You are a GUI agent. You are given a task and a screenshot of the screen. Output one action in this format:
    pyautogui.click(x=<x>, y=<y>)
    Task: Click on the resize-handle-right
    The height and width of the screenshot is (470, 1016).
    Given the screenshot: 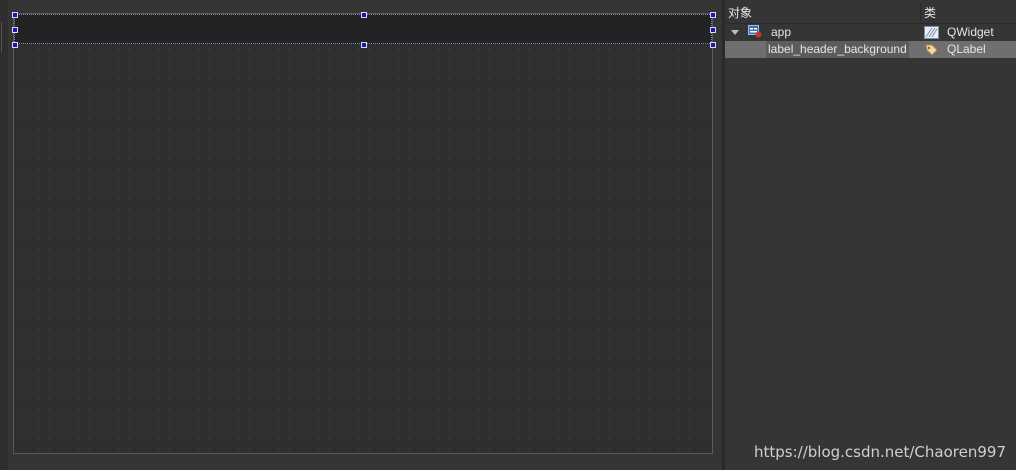 What is the action you would take?
    pyautogui.click(x=713, y=30)
    